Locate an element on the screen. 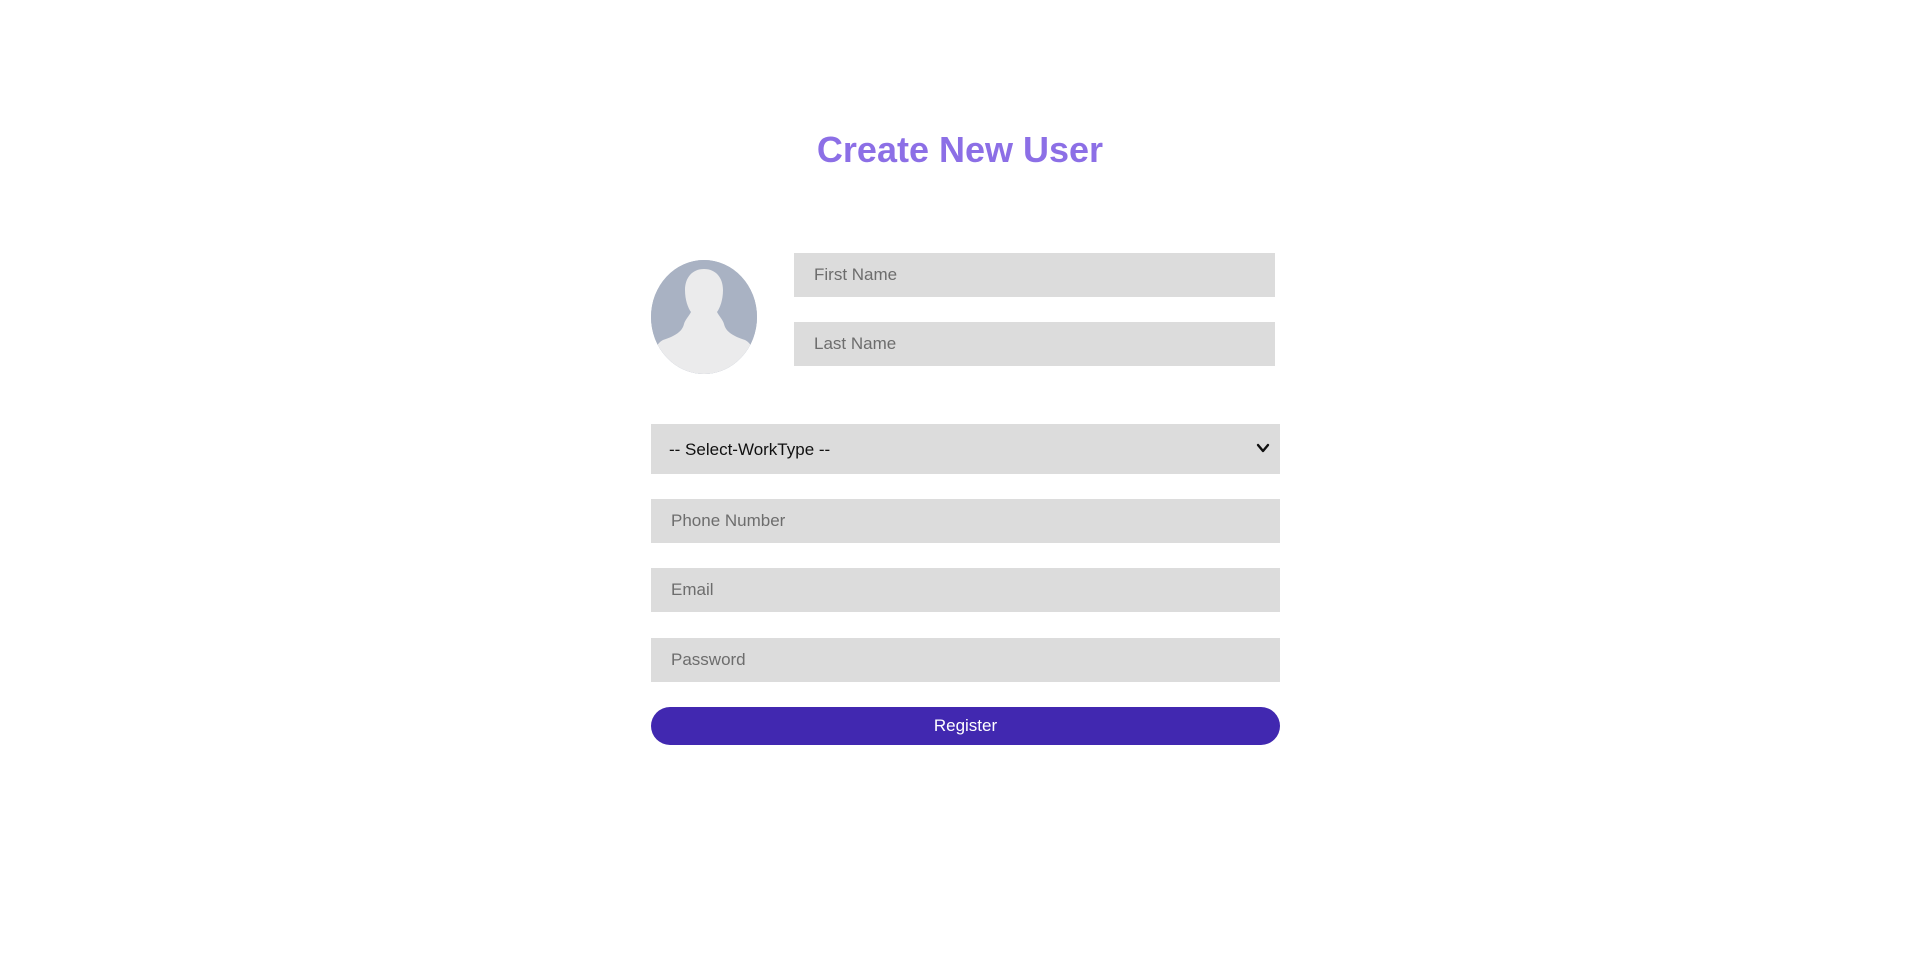  work-type-select: -- Select-WorkType -- is located at coordinates (965, 449).